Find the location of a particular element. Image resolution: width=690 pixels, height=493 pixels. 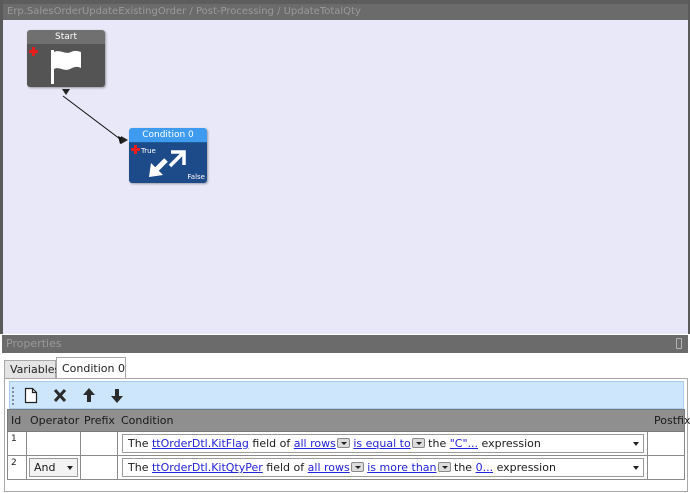

move-down-button is located at coordinates (117, 395).